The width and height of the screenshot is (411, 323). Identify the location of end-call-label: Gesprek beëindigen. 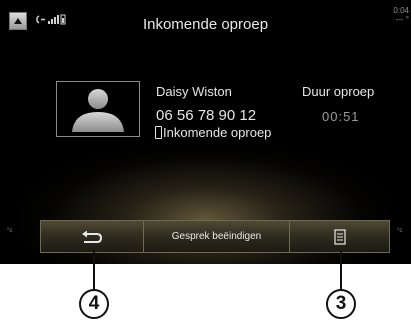
(216, 236).